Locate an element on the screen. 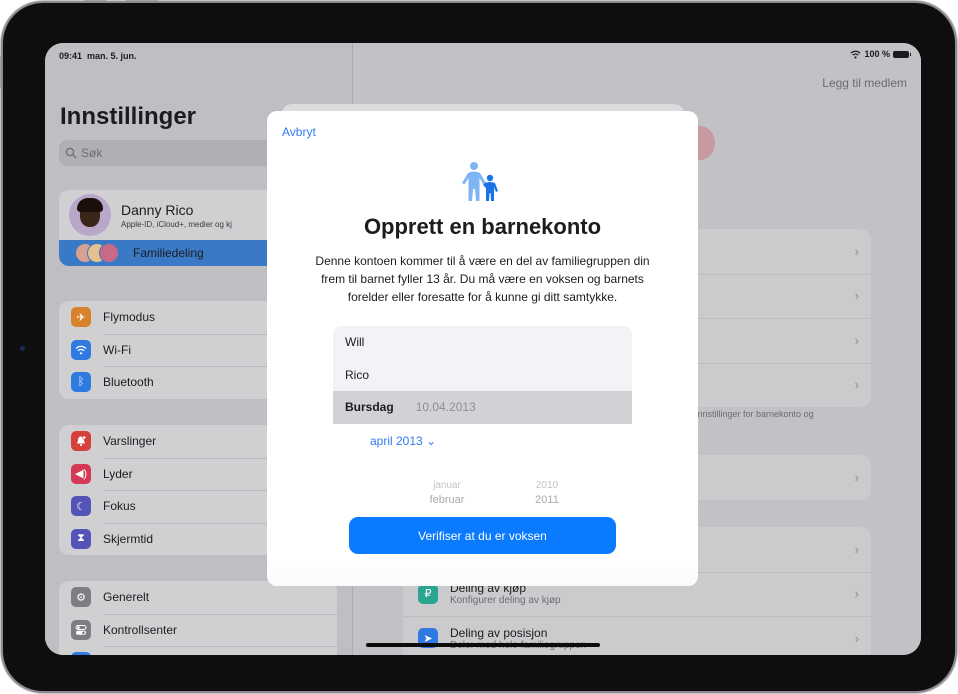  group-footnote: er innstillinger for barnekonto og is located at coordinates (749, 414).